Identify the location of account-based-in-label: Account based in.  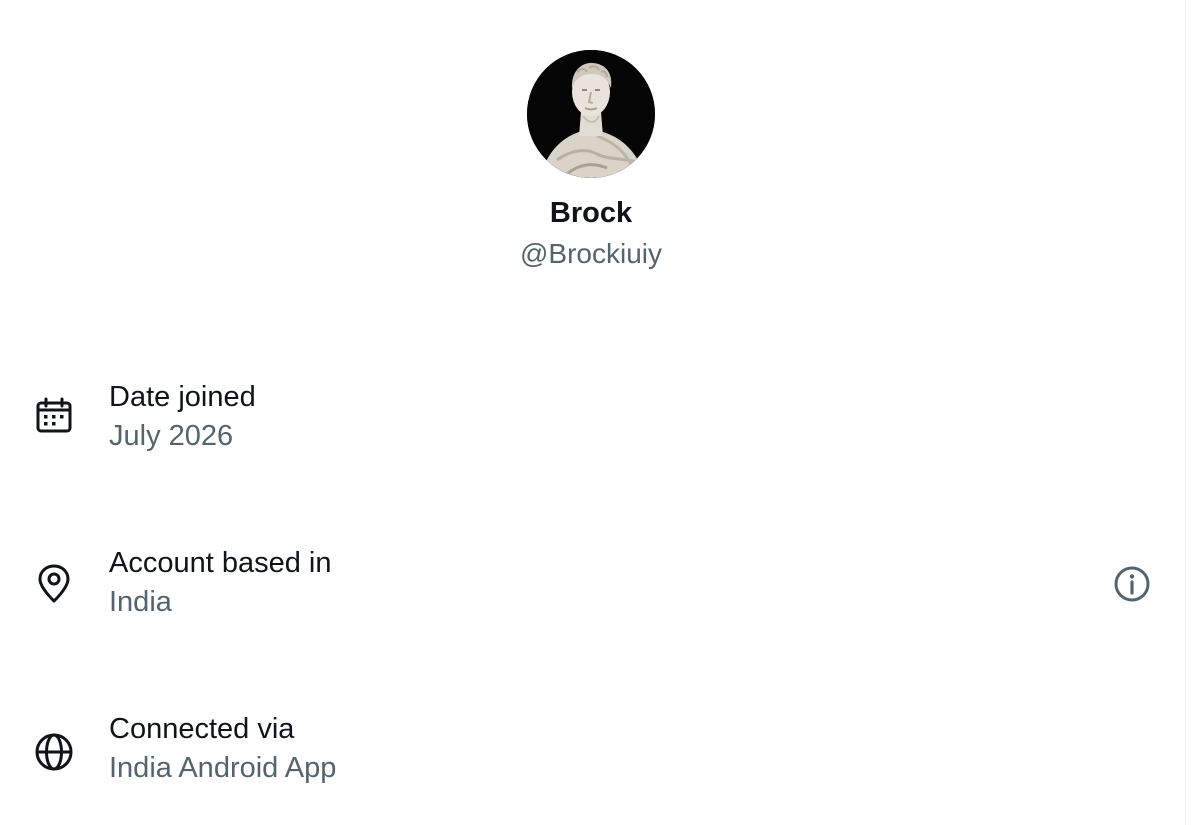
(220, 563).